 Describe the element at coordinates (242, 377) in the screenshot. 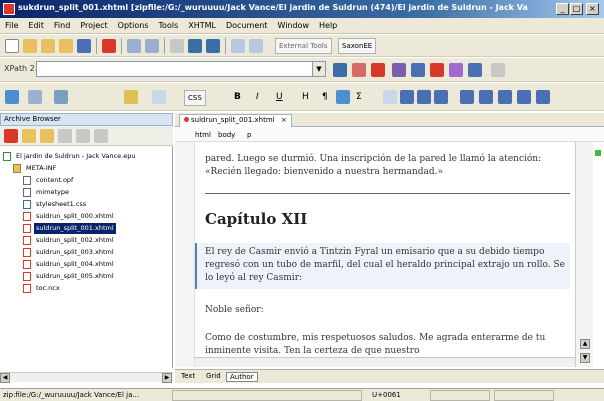

I see `mode-tab-author: Author` at that location.